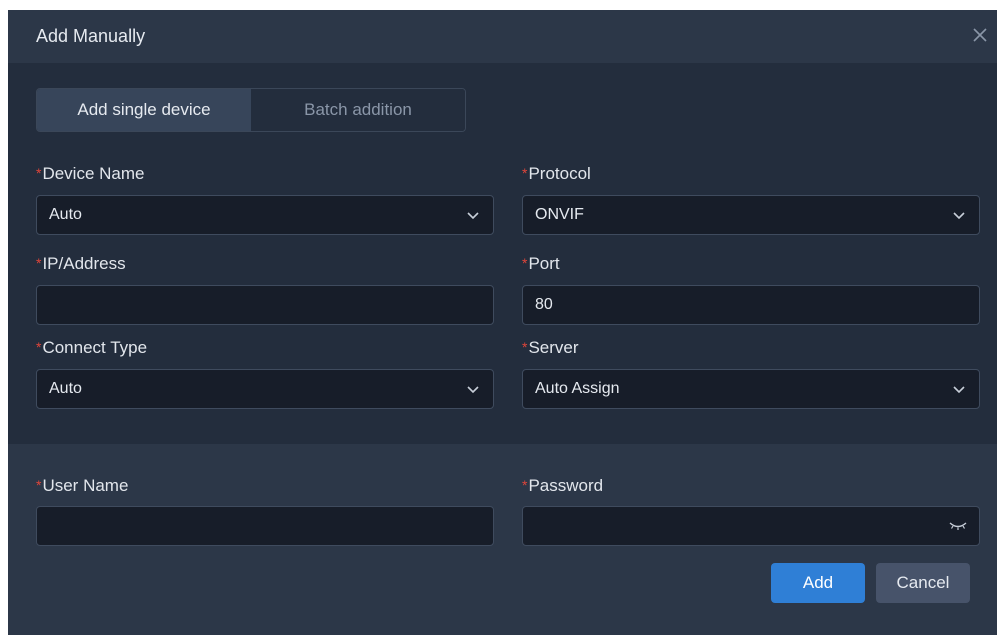  What do you see at coordinates (757, 305) in the screenshot?
I see `port-input` at bounding box center [757, 305].